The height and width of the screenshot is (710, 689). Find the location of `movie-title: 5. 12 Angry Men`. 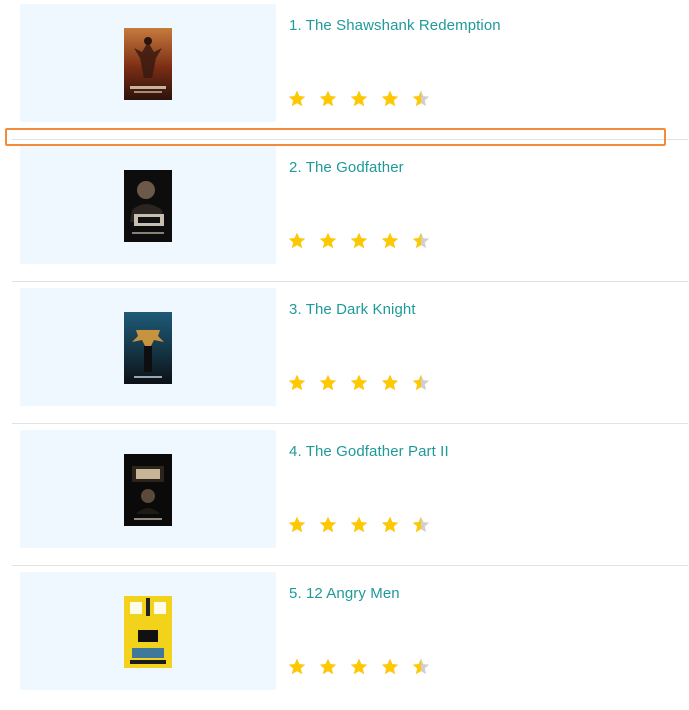

movie-title: 5. 12 Angry Men is located at coordinates (344, 593).